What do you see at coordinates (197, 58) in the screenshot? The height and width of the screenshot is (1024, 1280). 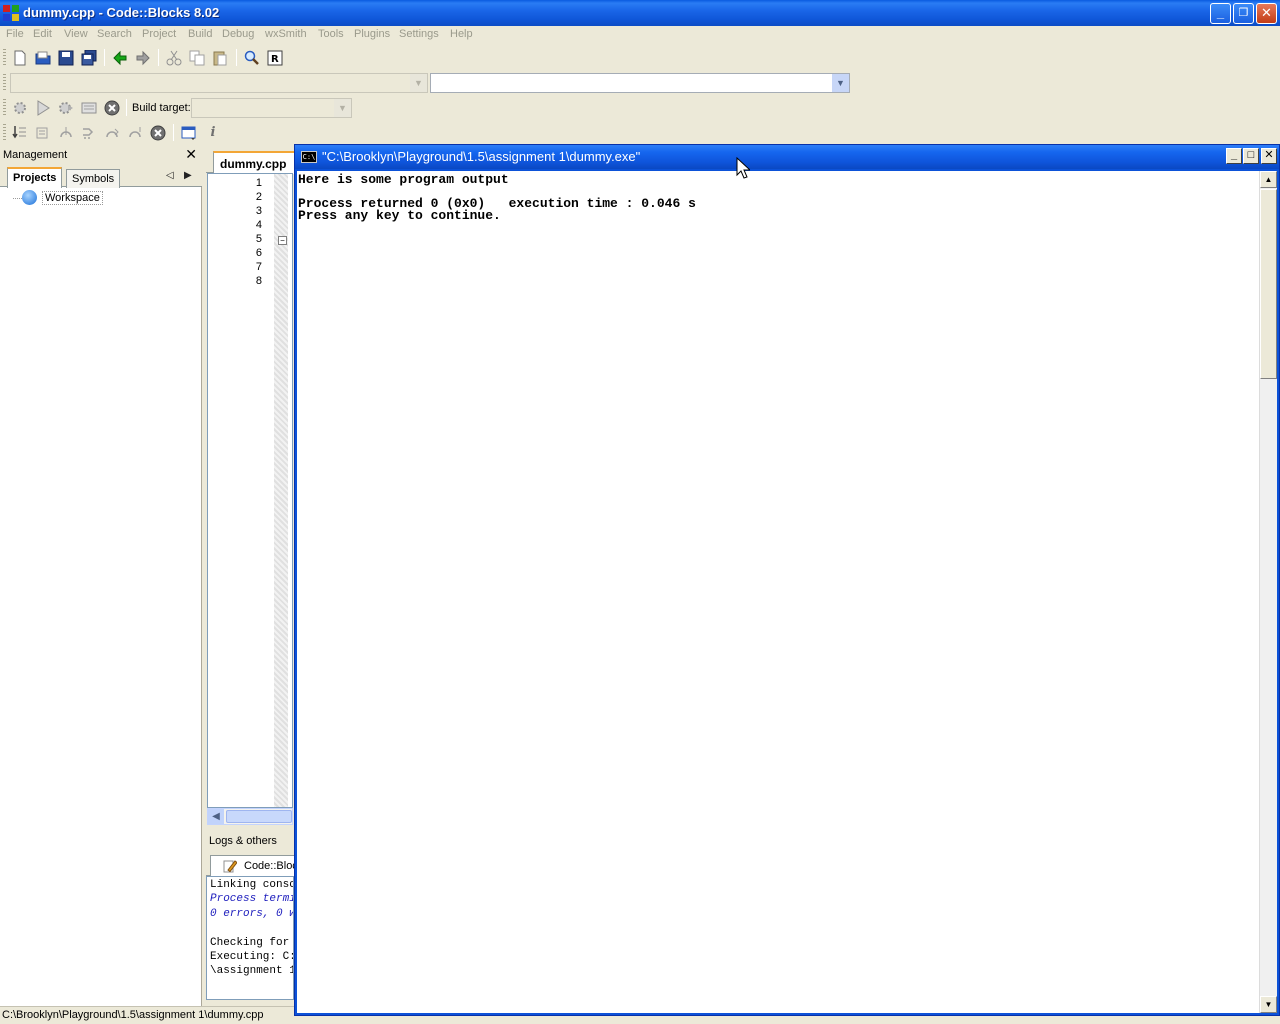 I see `copy-icon` at bounding box center [197, 58].